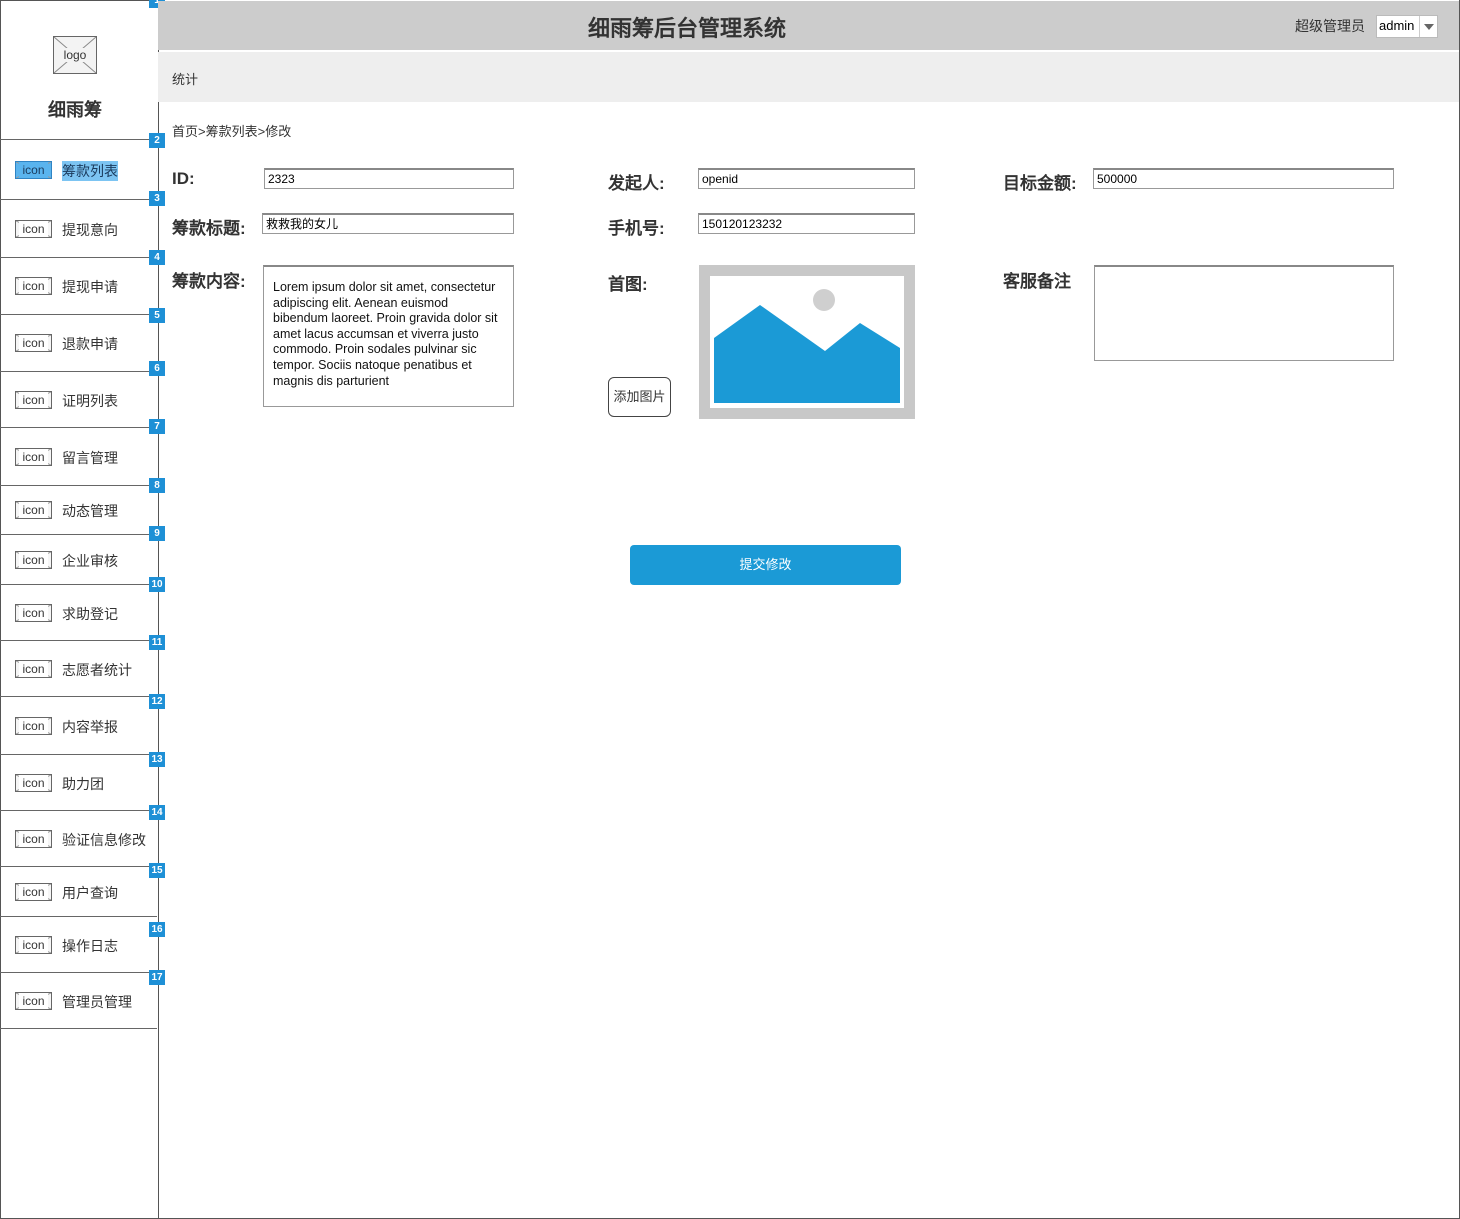  I want to click on sidebar-item: icon 证明列表, so click(78, 399).